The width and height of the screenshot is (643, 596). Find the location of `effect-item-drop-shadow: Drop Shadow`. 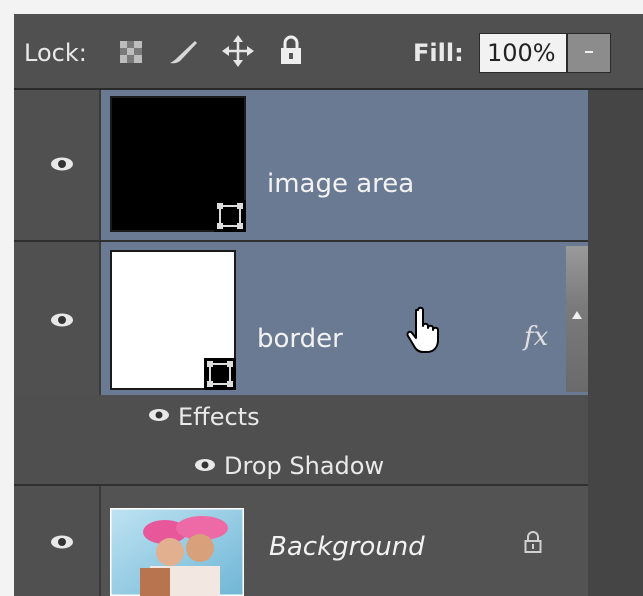

effect-item-drop-shadow: Drop Shadow is located at coordinates (304, 466).